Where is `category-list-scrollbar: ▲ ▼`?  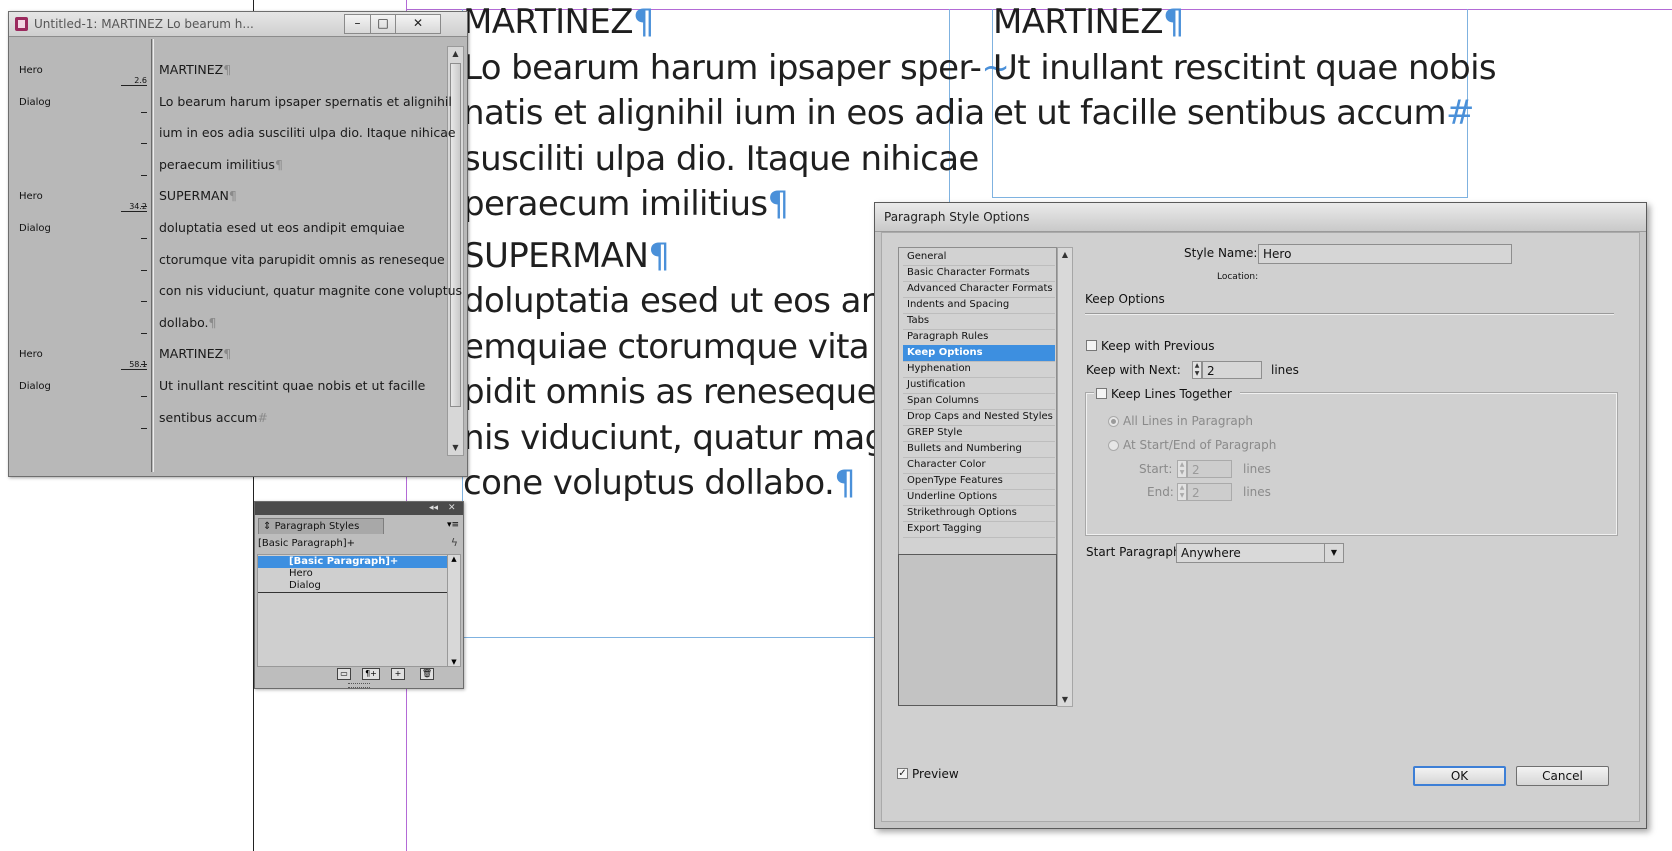 category-list-scrollbar: ▲ ▼ is located at coordinates (1065, 477).